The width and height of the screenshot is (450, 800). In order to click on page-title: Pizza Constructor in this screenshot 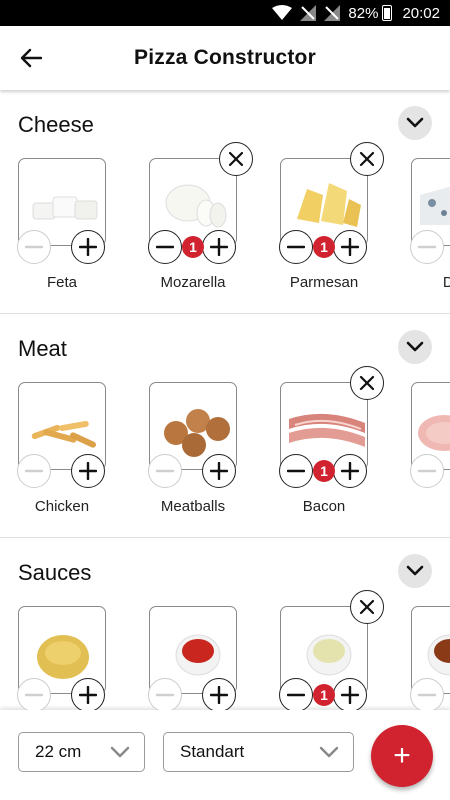, I will do `click(225, 57)`.